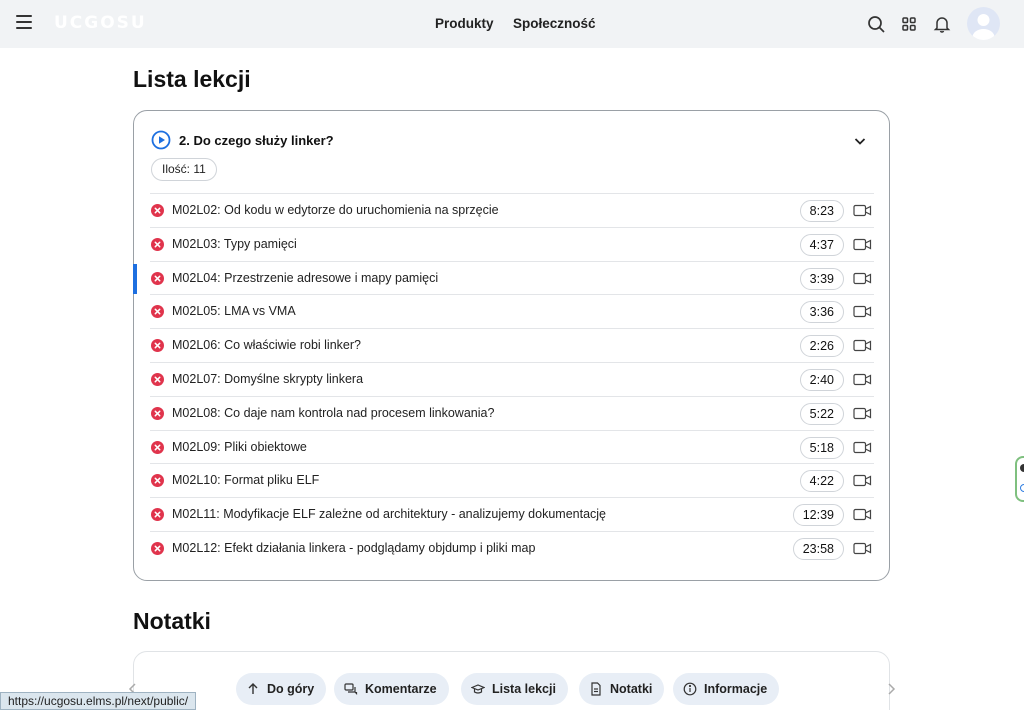 Image resolution: width=1024 pixels, height=710 pixels. I want to click on lesson-duration: 2:26, so click(821, 346).